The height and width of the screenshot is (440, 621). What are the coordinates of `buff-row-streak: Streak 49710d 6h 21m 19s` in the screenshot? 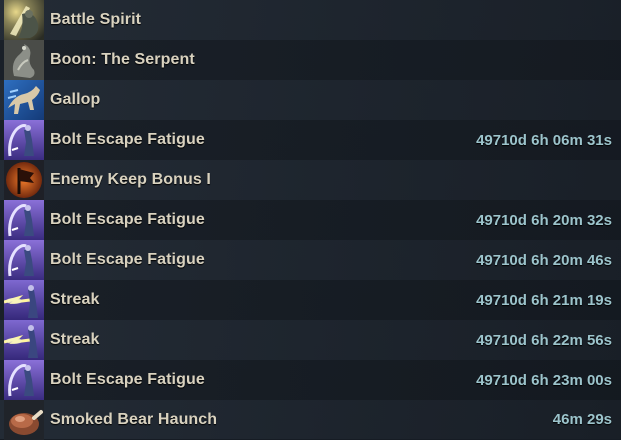 It's located at (310, 300).